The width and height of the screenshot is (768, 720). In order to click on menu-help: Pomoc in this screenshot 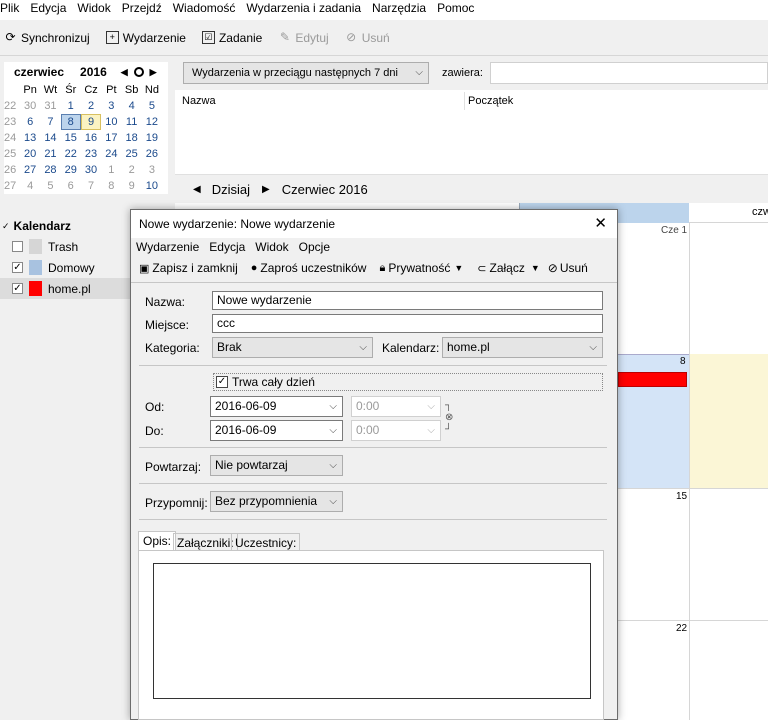, I will do `click(455, 10)`.